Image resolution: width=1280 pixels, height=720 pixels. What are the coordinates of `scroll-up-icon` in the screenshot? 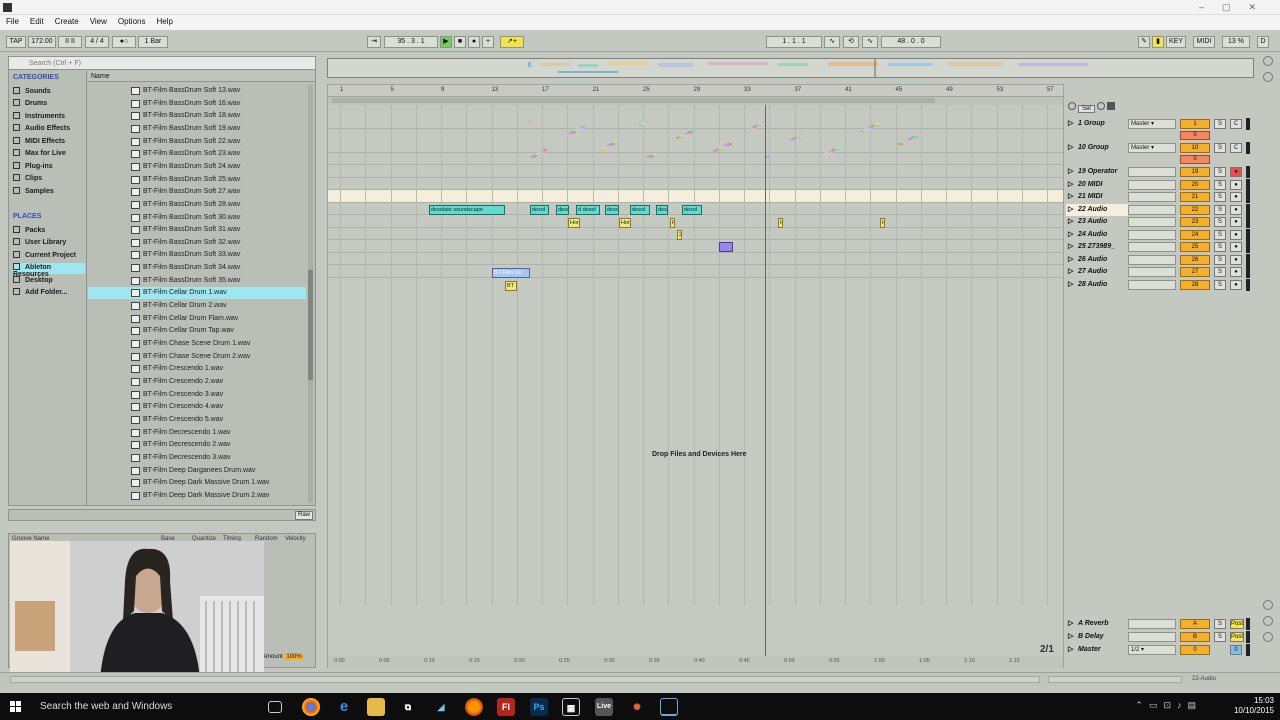 It's located at (1268, 61).